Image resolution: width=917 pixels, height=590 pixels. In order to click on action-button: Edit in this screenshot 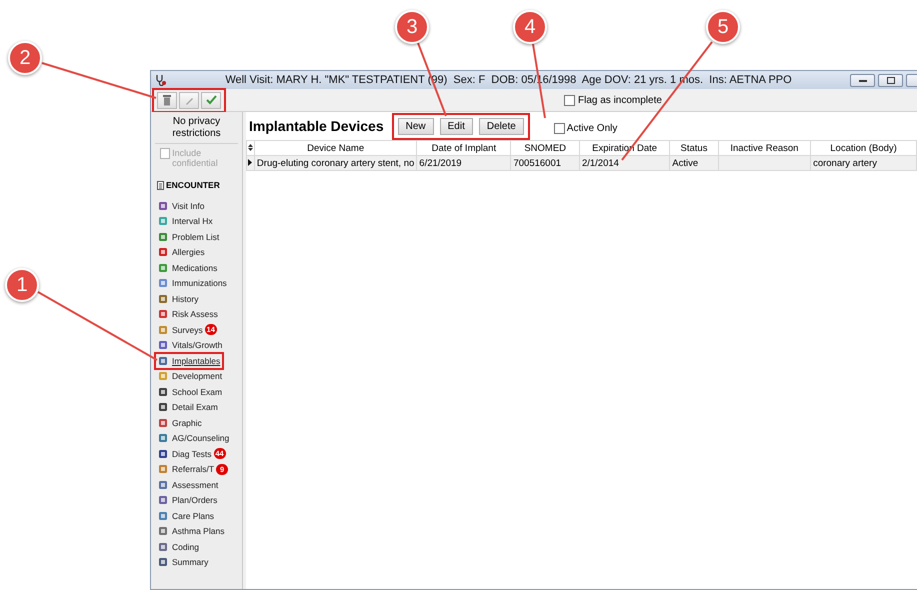, I will do `click(456, 126)`.